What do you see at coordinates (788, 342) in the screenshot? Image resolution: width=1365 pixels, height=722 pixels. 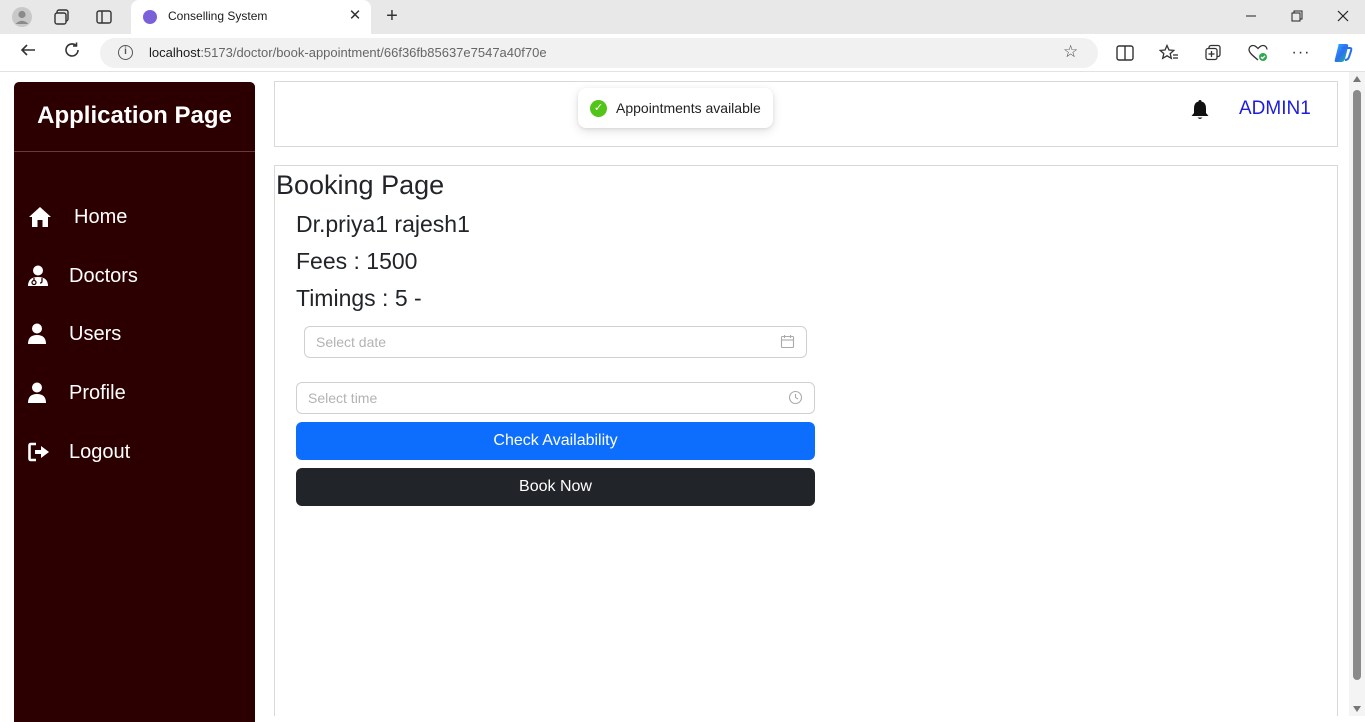 I see `calendar-icon` at bounding box center [788, 342].